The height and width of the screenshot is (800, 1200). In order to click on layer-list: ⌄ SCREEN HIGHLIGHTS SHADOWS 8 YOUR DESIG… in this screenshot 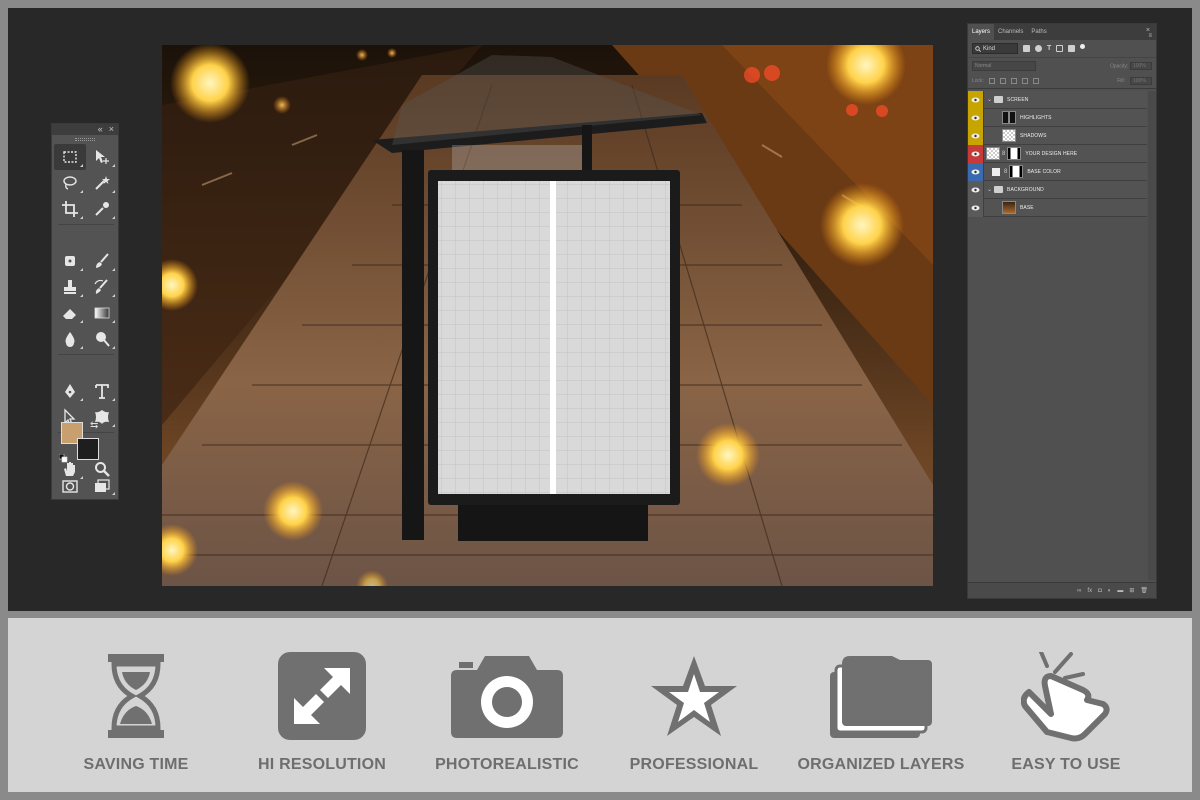, I will do `click(1057, 153)`.